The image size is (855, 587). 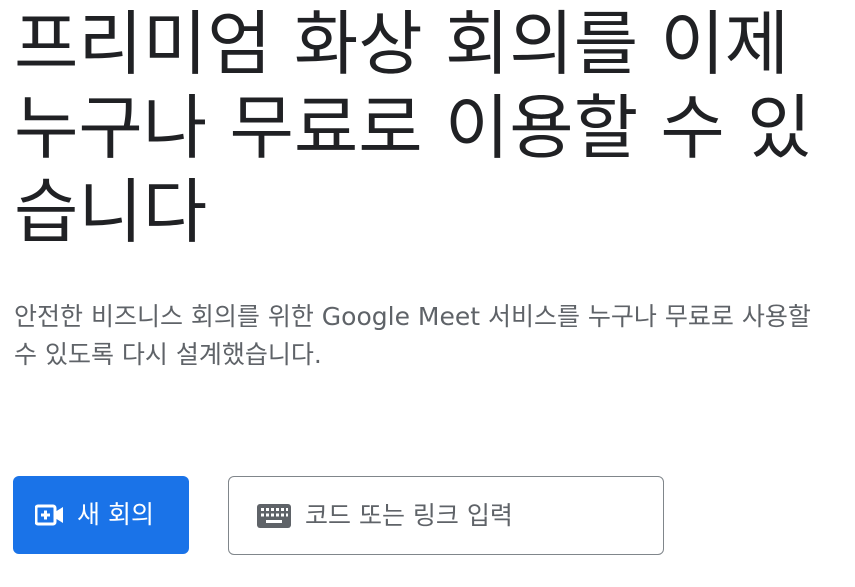 What do you see at coordinates (50, 515) in the screenshot?
I see `video-add-icon` at bounding box center [50, 515].